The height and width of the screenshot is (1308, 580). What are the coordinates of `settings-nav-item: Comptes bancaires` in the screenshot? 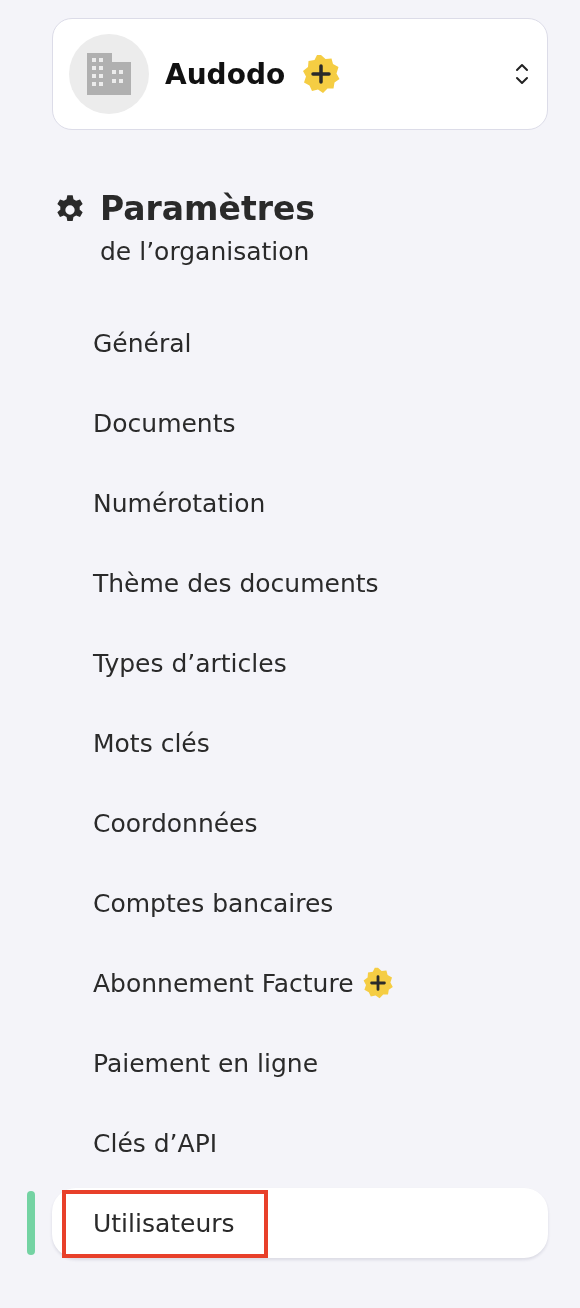 It's located at (300, 903).